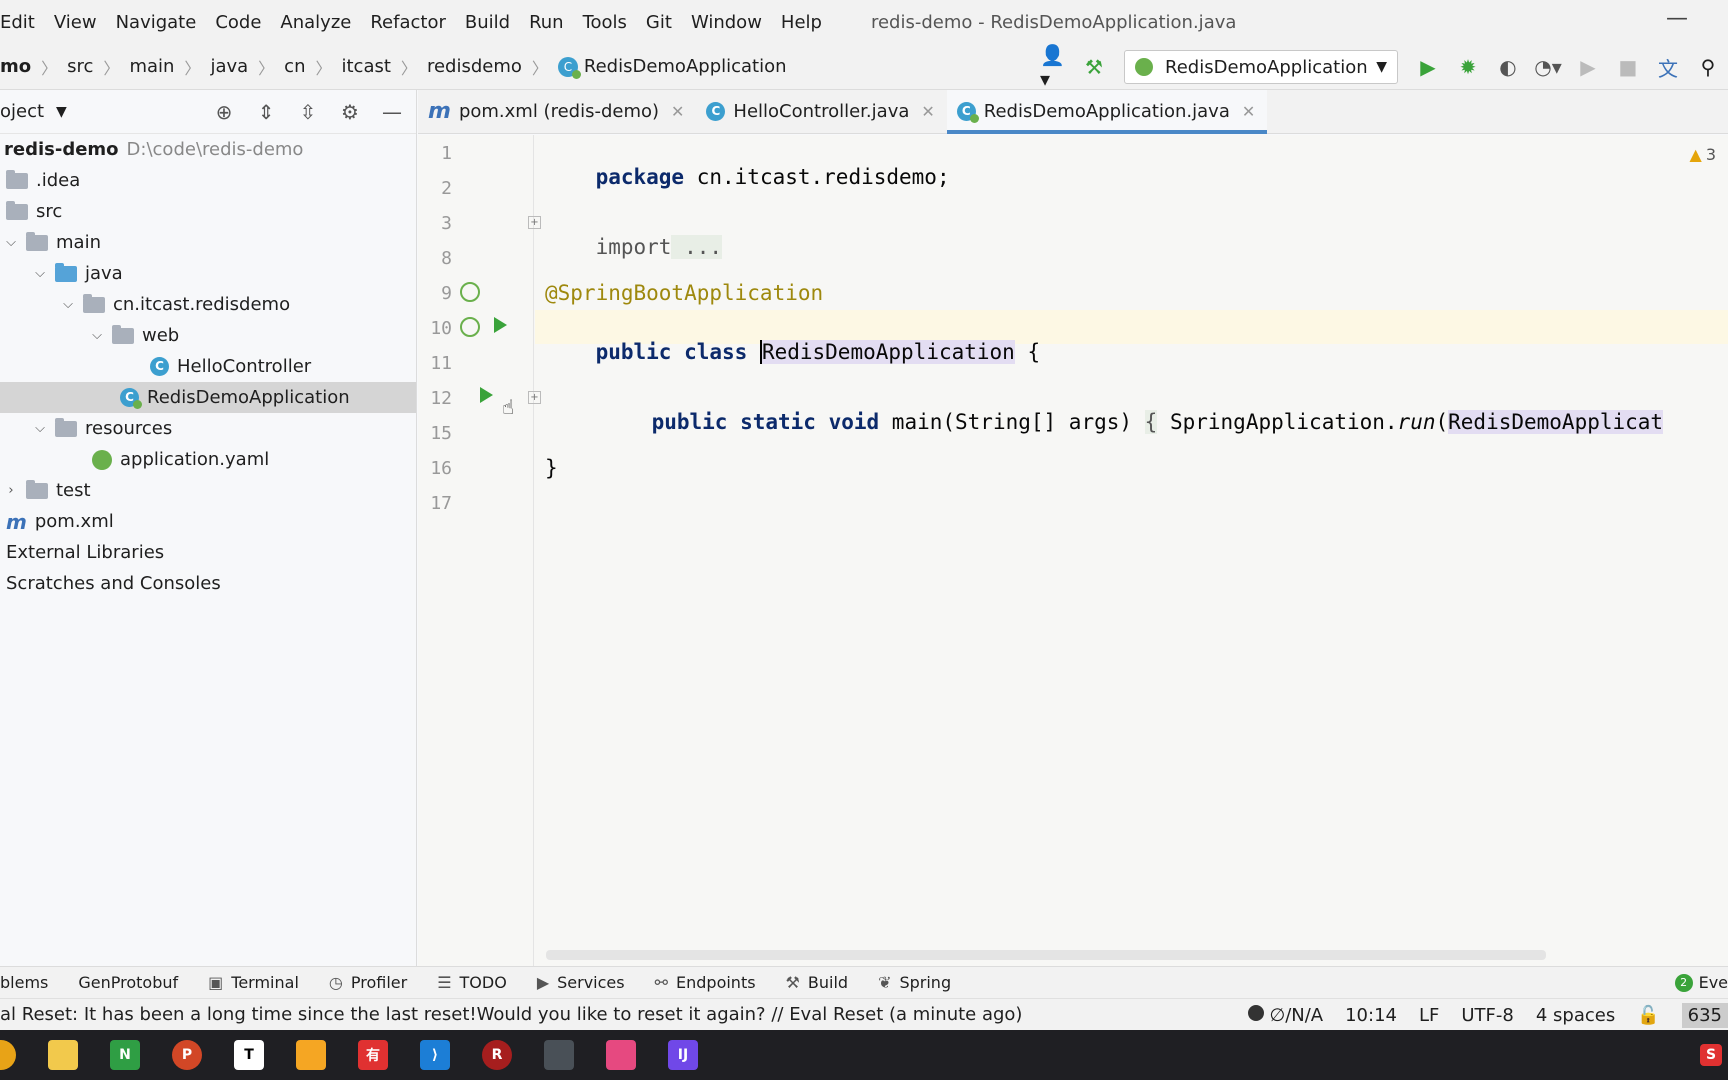  Describe the element at coordinates (208, 490) in the screenshot. I see `tree-item-test: › test` at that location.